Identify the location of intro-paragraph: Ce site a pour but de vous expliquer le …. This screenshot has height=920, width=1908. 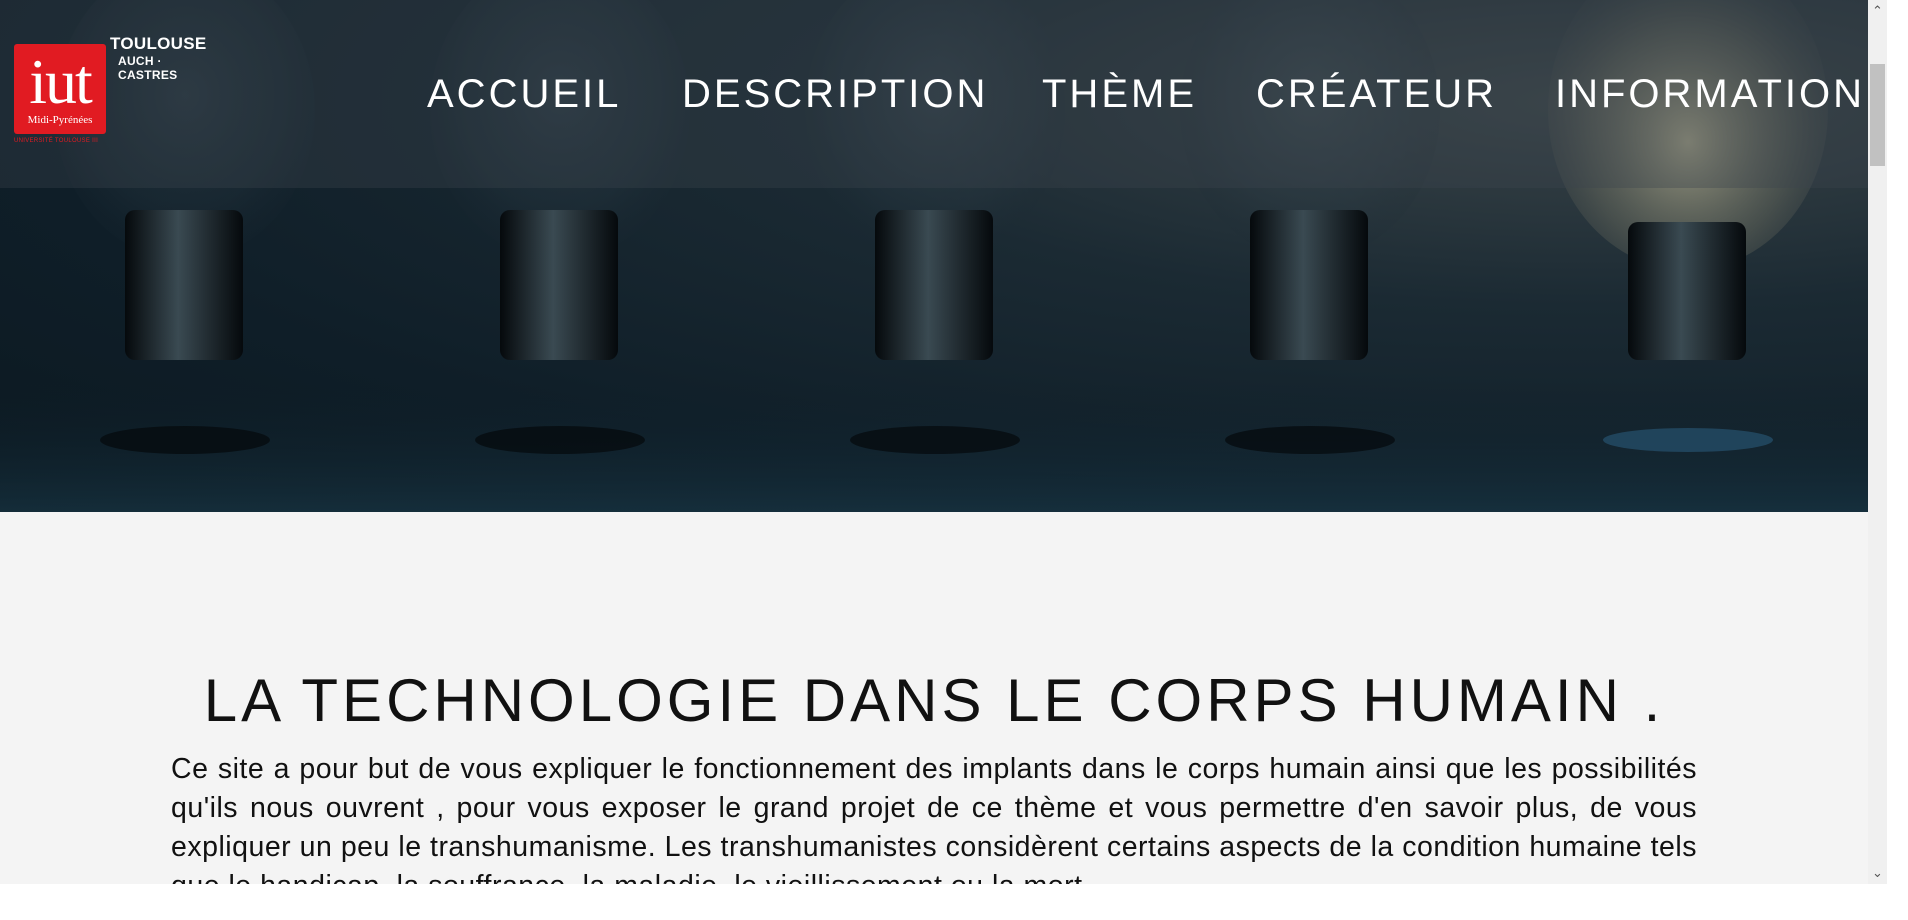
(934, 818).